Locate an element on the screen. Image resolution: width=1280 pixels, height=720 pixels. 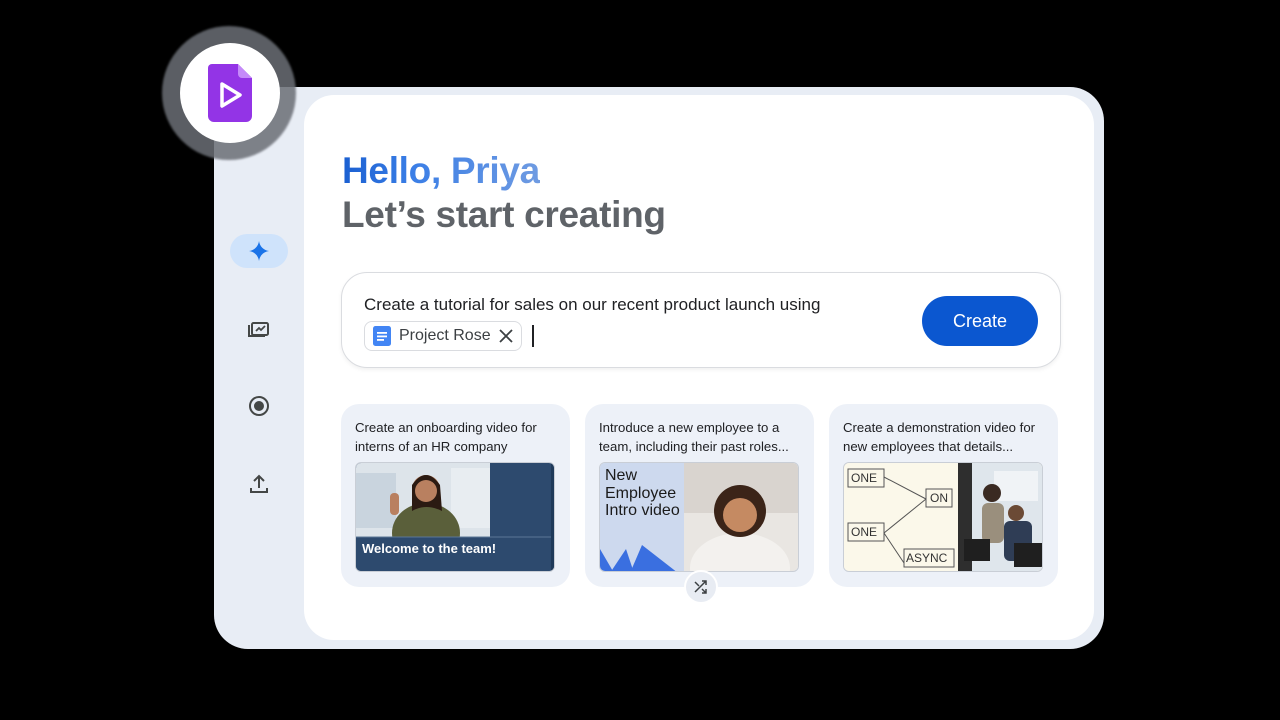
chip-label: Project Rose is located at coordinates (445, 335).